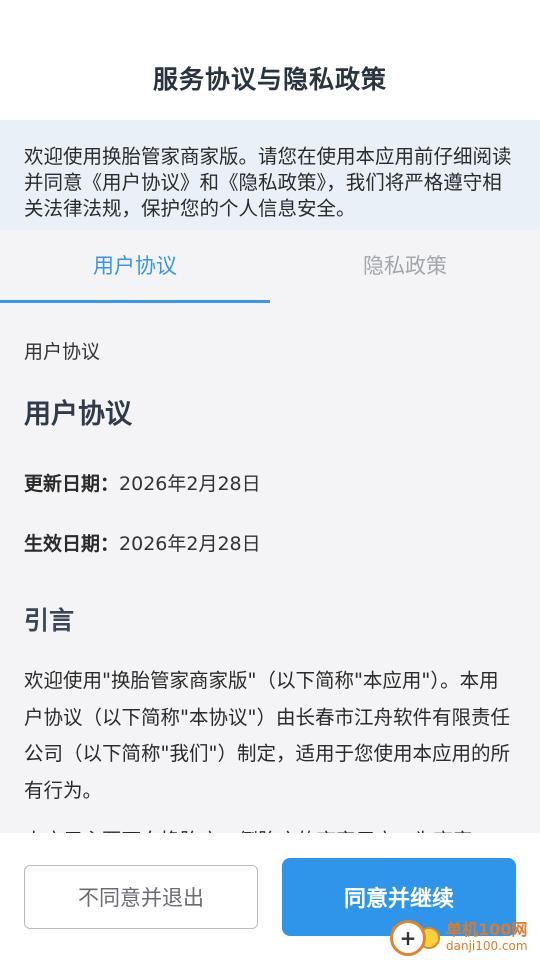 The image size is (540, 960). Describe the element at coordinates (190, 484) in the screenshot. I see `update-date-value: 2026年2月28日` at that location.